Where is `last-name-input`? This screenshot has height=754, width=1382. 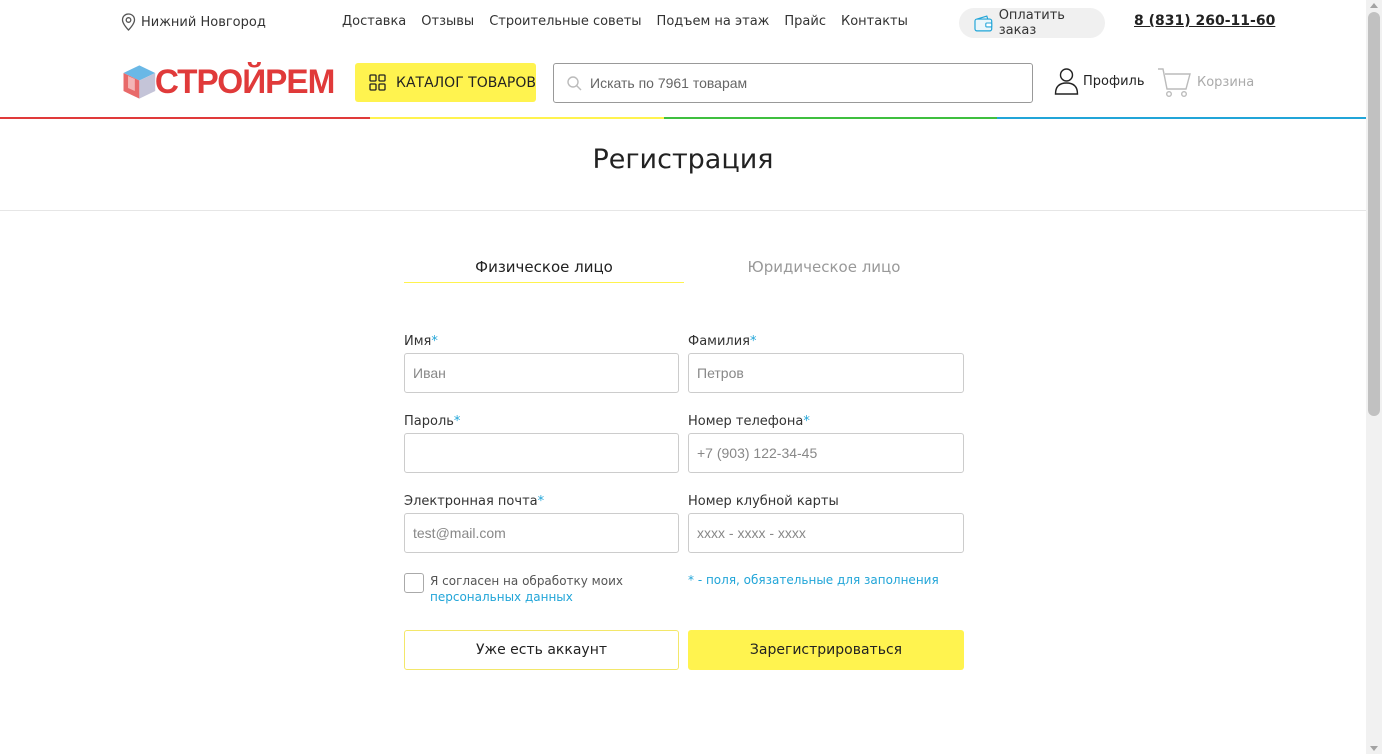 last-name-input is located at coordinates (826, 373).